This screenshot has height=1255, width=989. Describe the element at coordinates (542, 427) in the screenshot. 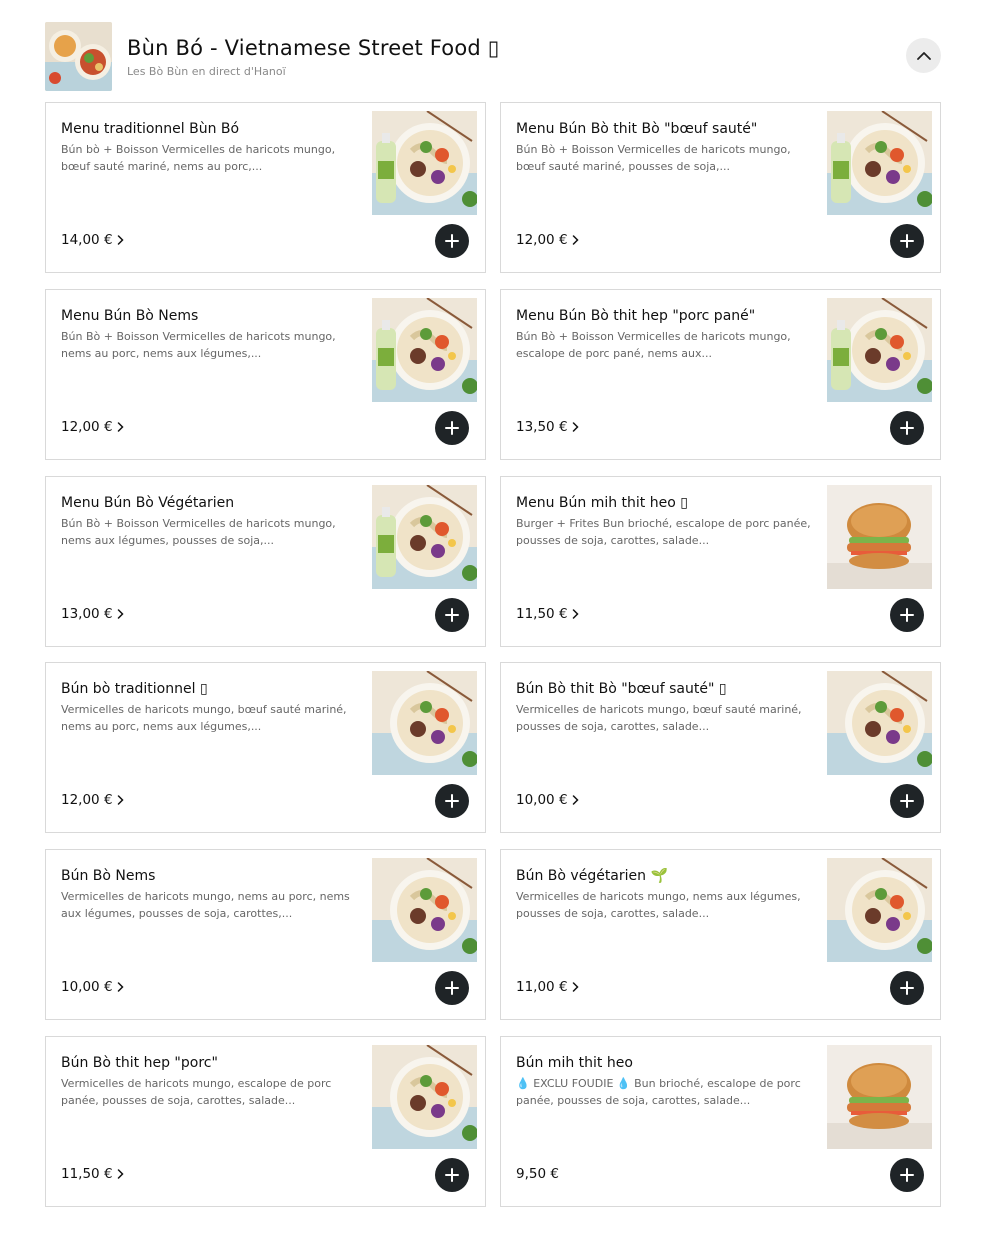

I see `menu-item-price: 13,50 €` at that location.